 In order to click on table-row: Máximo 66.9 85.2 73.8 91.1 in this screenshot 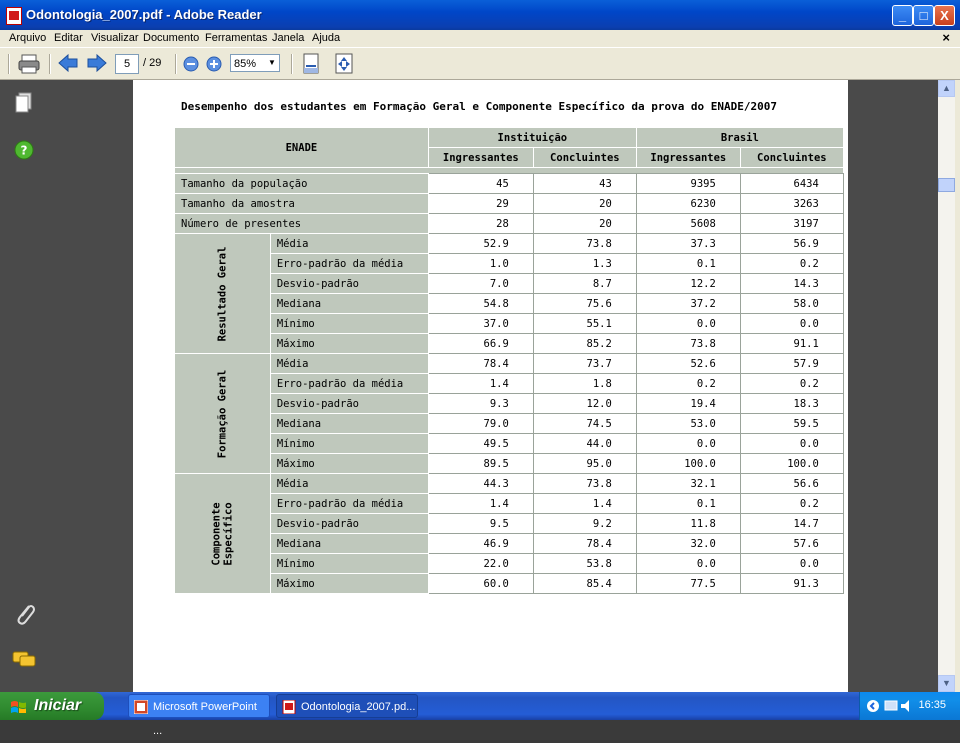, I will do `click(509, 343)`.